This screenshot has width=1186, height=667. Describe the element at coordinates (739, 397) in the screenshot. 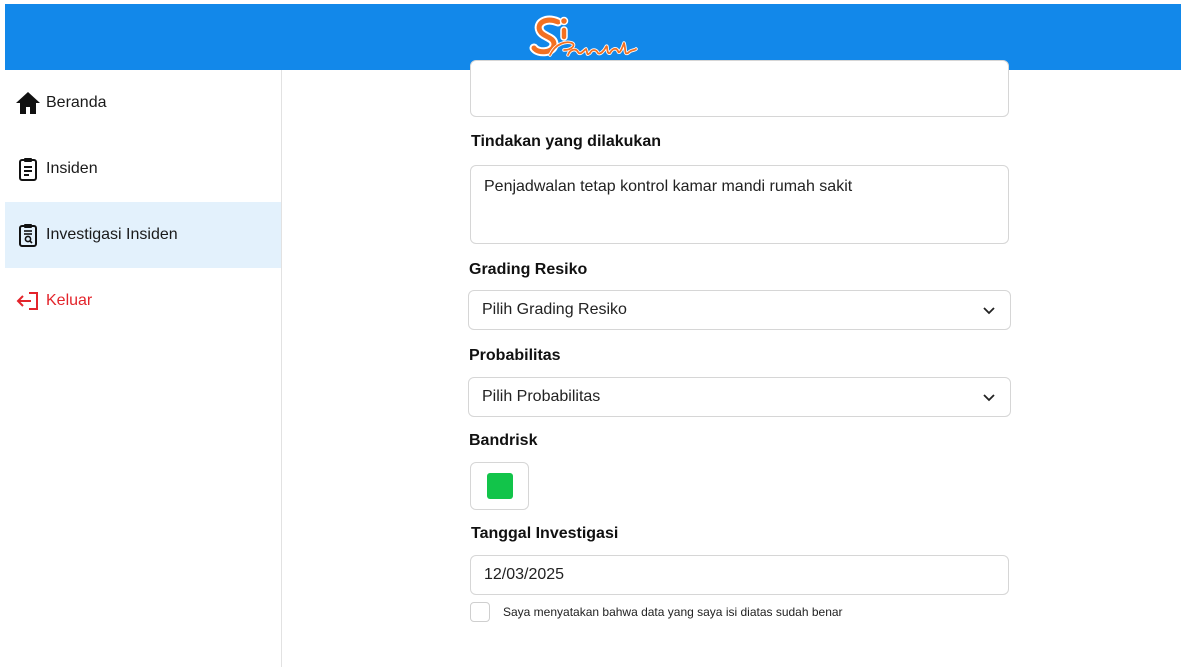

I see `probabilitas-select: Pilih Probabilitas` at that location.